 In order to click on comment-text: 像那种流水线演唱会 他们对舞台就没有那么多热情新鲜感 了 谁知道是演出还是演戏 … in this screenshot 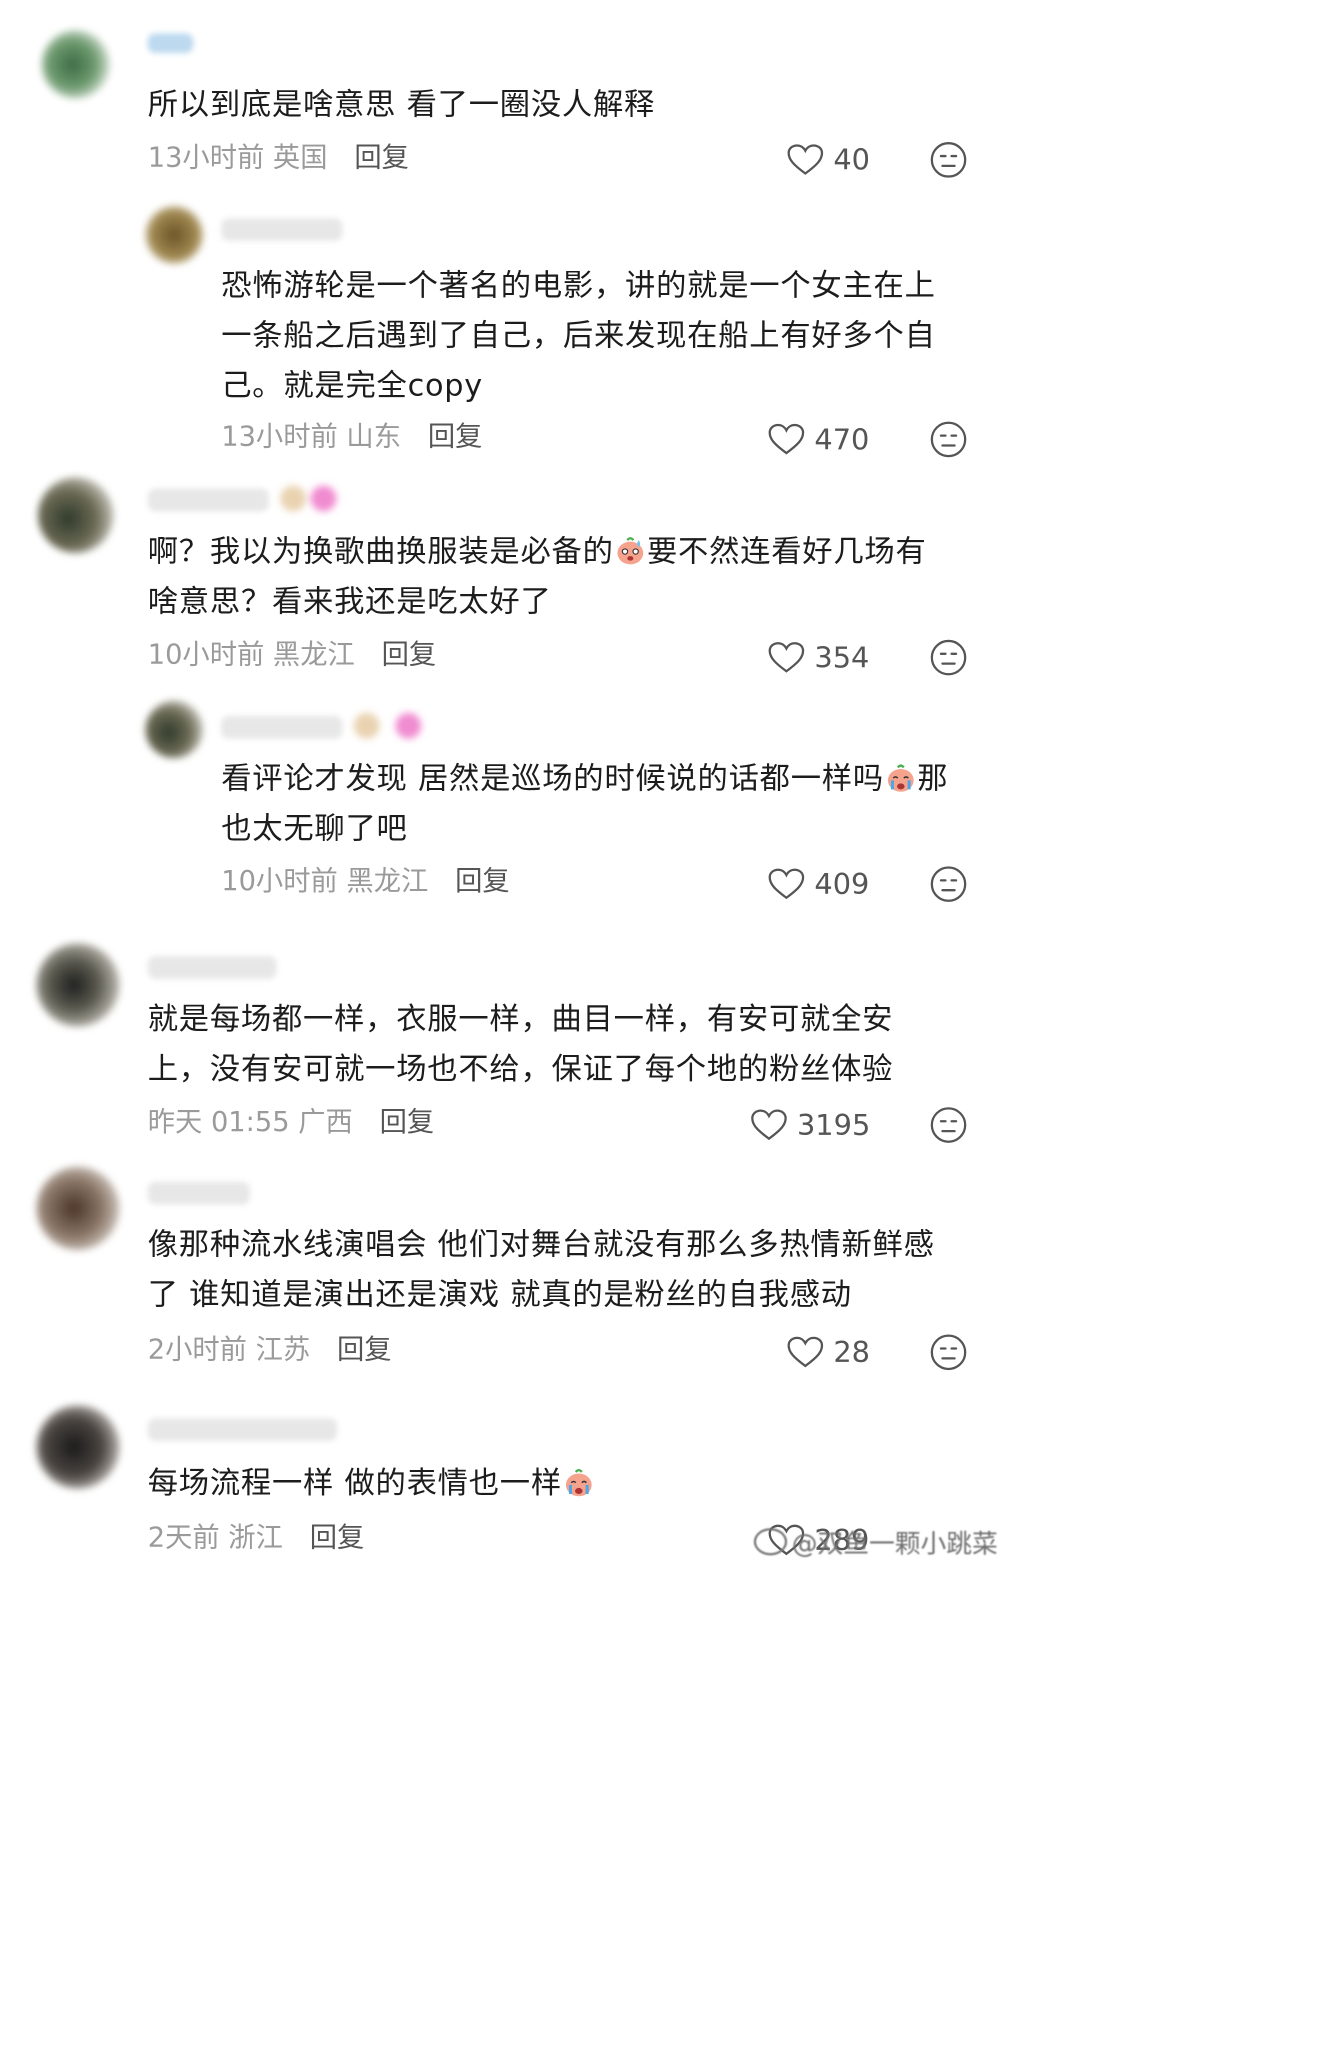, I will do `click(541, 1270)`.